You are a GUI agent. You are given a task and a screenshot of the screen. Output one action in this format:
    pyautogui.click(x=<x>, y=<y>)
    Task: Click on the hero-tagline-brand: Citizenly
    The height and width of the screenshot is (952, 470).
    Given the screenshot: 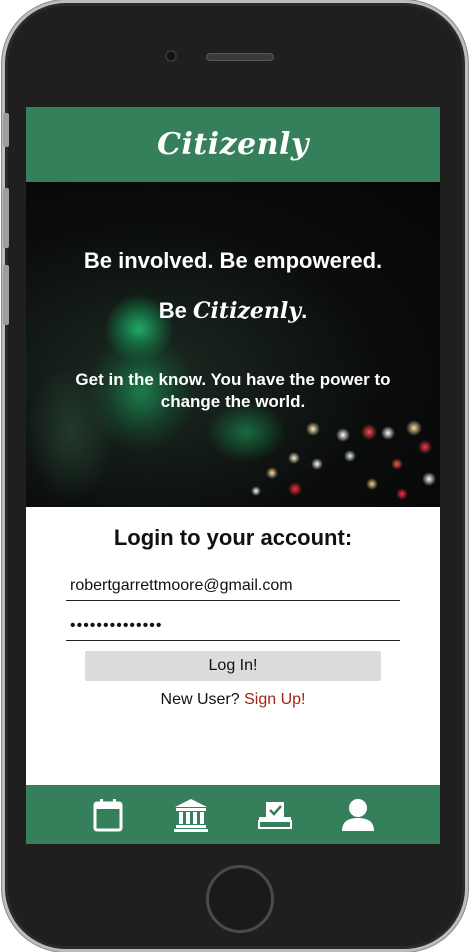 What is the action you would take?
    pyautogui.click(x=247, y=311)
    